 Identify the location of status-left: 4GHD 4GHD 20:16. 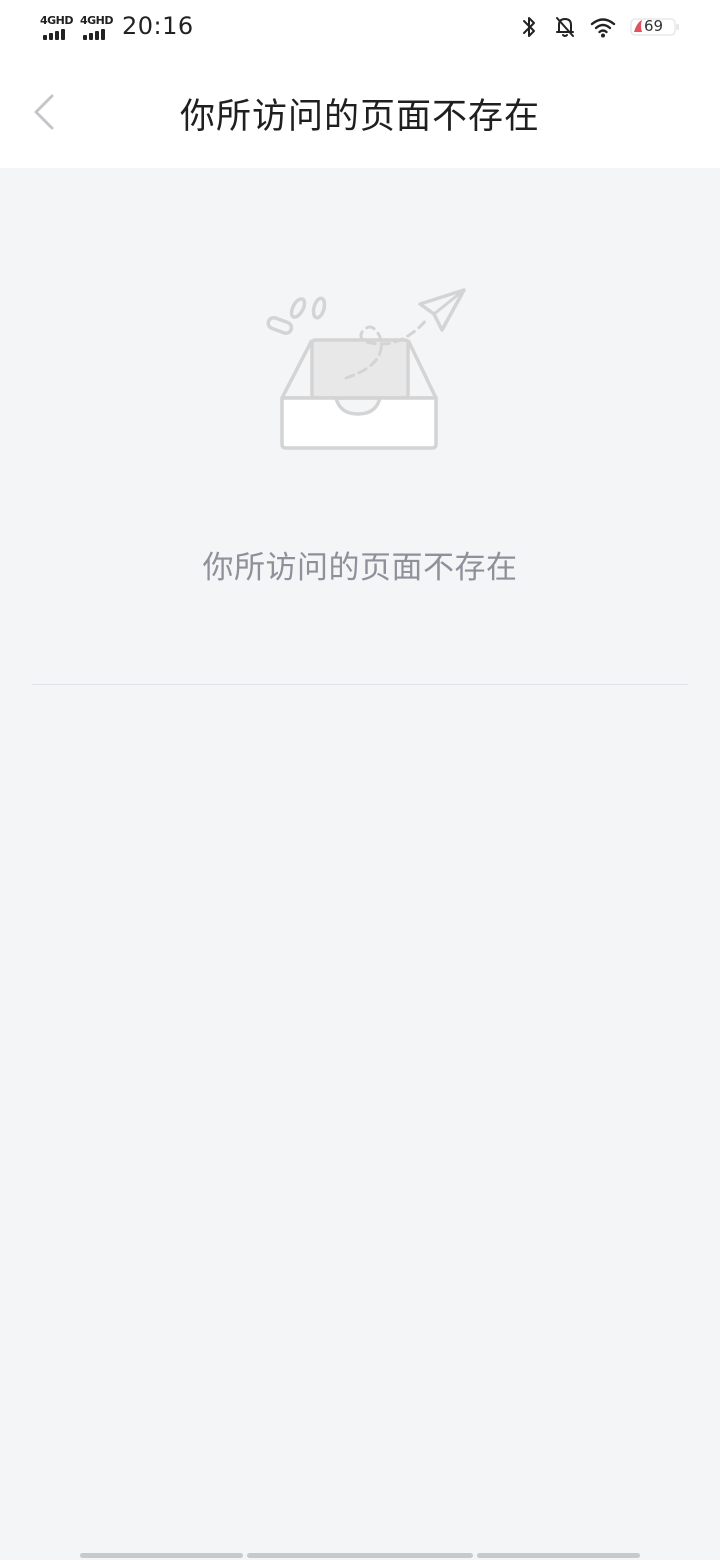
(117, 26).